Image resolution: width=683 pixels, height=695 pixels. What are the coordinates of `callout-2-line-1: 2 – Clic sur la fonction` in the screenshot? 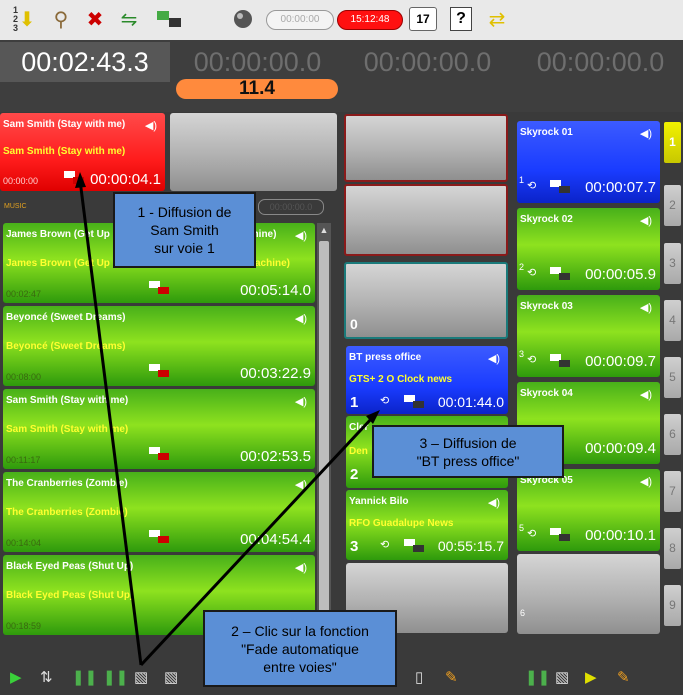 It's located at (300, 630).